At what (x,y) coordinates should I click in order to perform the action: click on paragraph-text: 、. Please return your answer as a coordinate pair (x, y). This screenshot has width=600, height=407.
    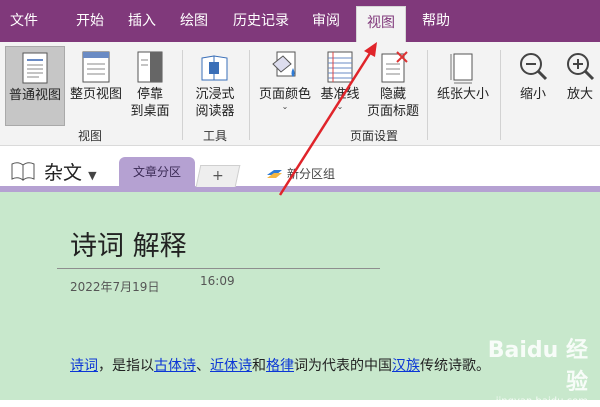
    Looking at the image, I should click on (203, 366).